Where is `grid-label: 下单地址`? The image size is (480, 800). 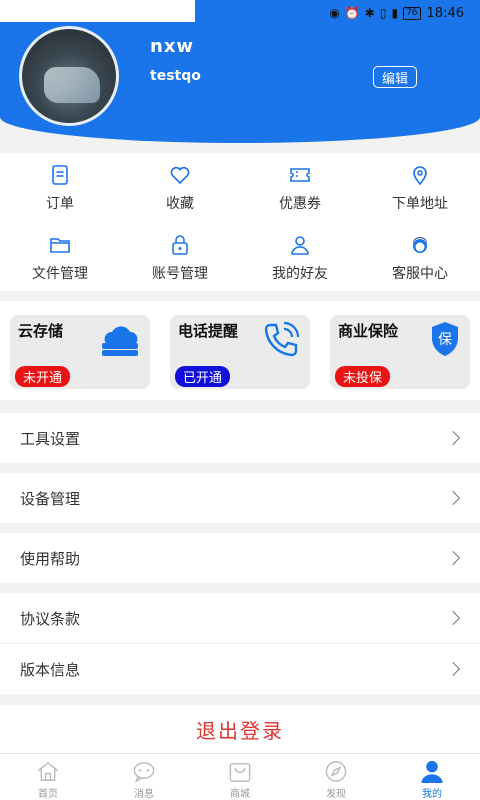 grid-label: 下单地址 is located at coordinates (420, 204).